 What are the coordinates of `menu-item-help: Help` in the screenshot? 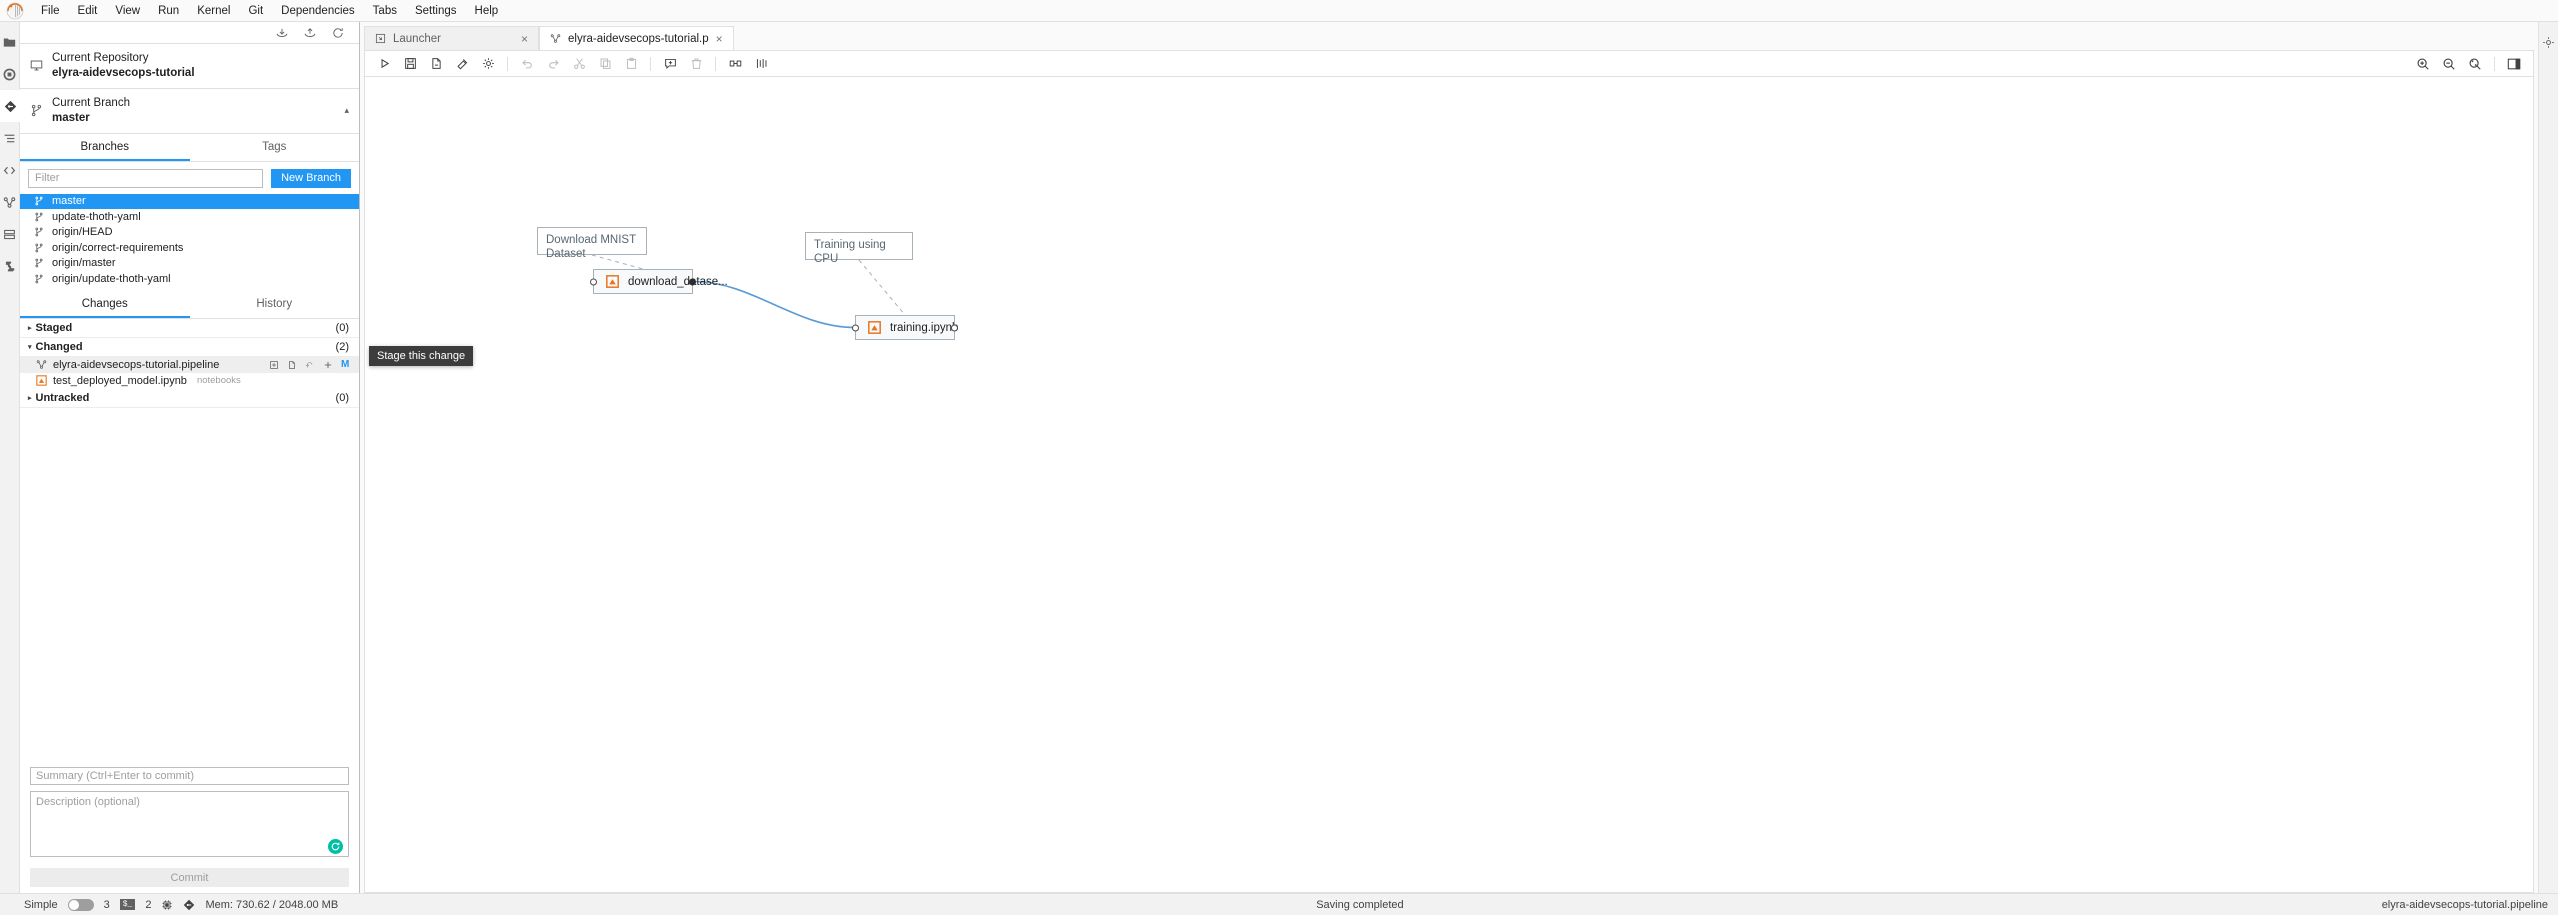 It's located at (487, 11).